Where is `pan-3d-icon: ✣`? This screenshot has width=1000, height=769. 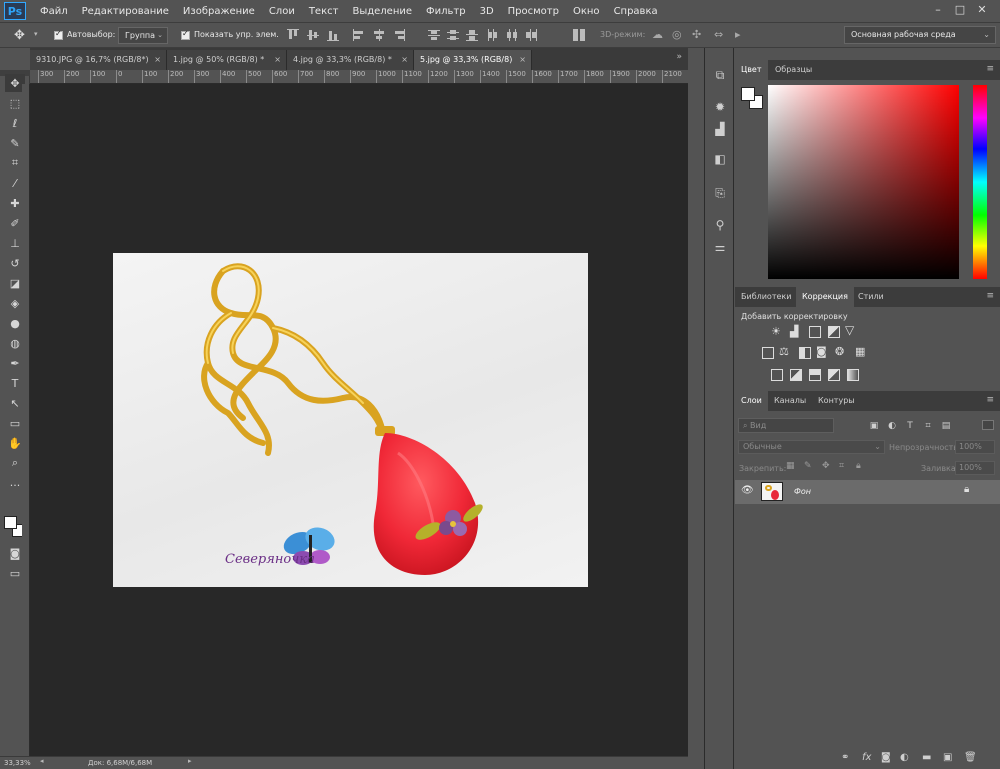 pan-3d-icon: ✣ is located at coordinates (696, 34).